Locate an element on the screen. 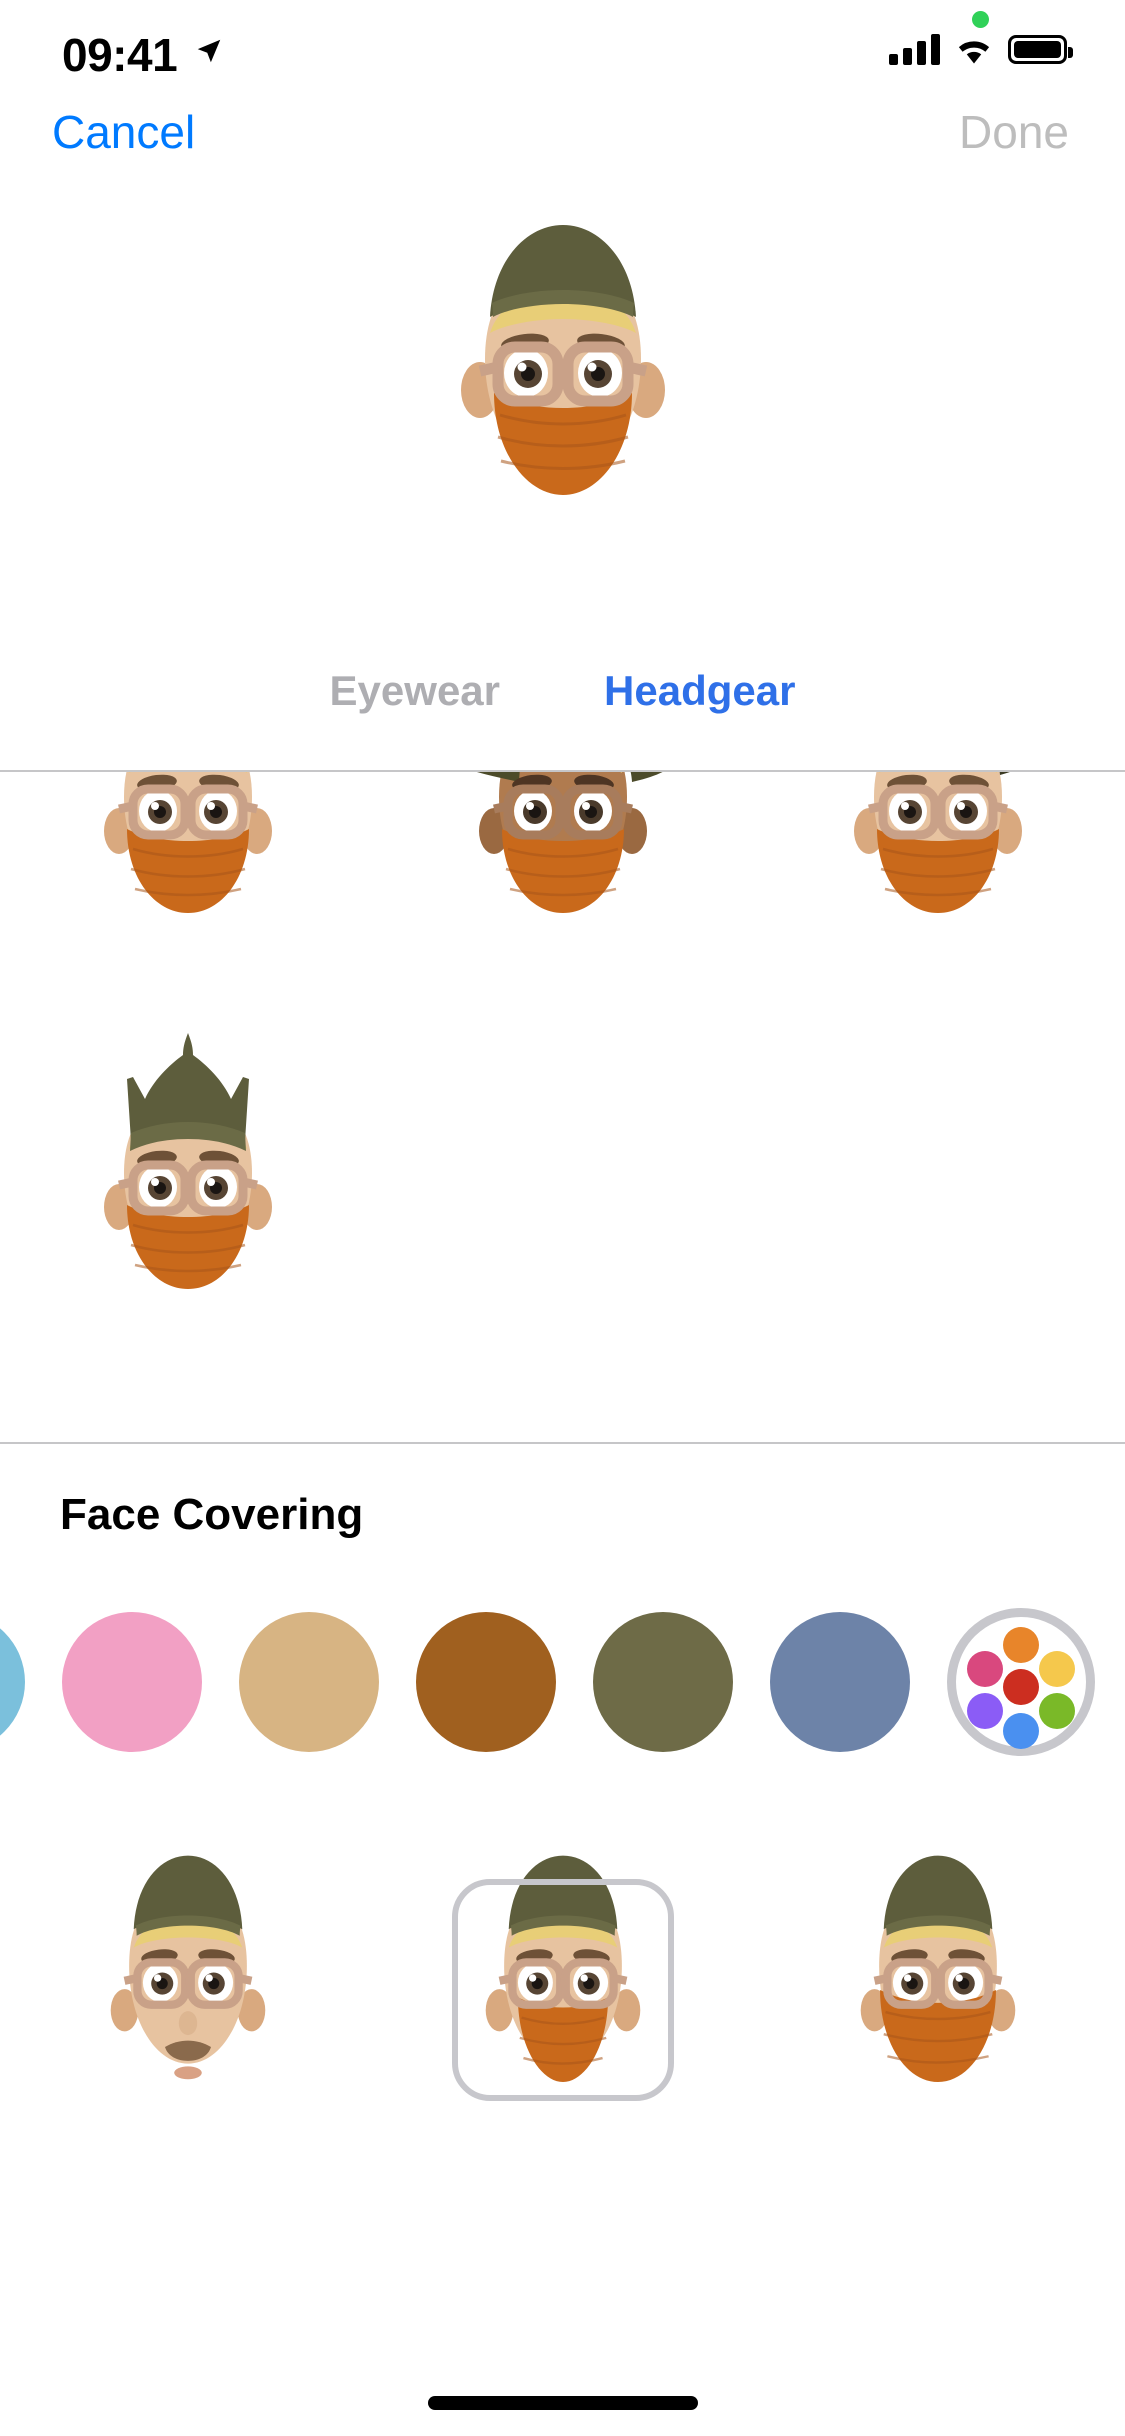 The width and height of the screenshot is (1125, 2436). face-covering-cloth is located at coordinates (562, 1990).